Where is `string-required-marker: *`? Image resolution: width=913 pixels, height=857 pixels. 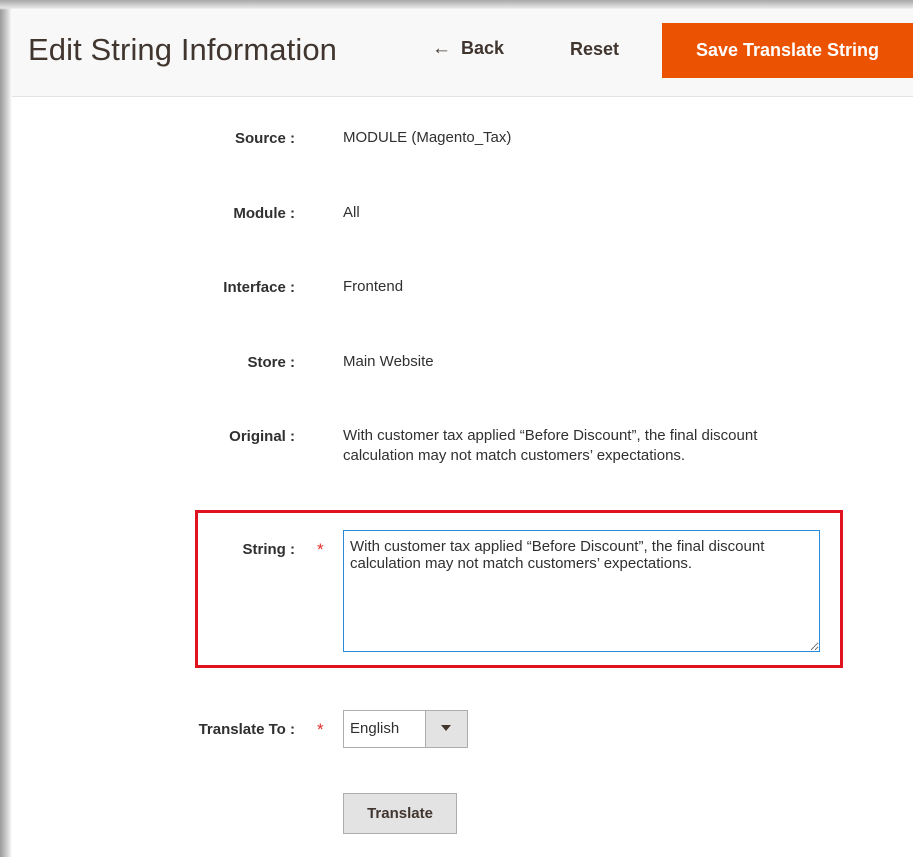 string-required-marker: * is located at coordinates (320, 549).